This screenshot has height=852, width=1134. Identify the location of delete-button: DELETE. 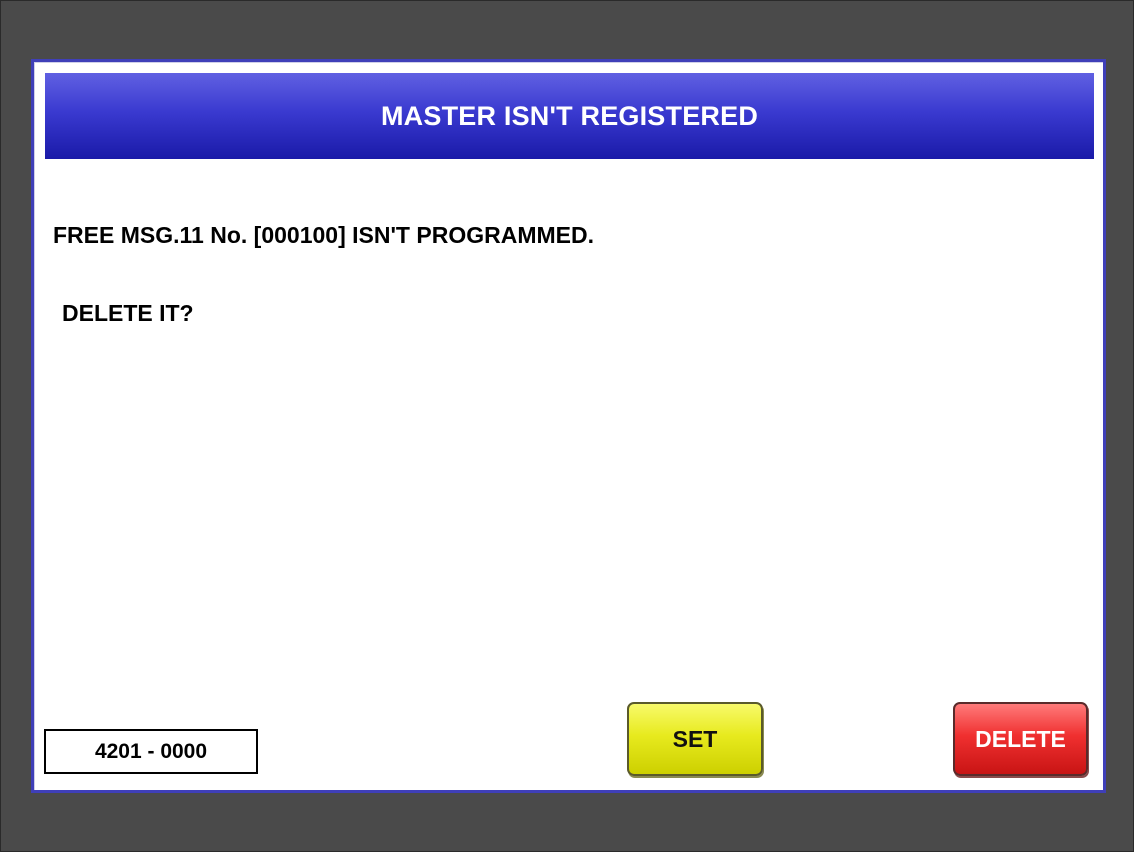
(1020, 739).